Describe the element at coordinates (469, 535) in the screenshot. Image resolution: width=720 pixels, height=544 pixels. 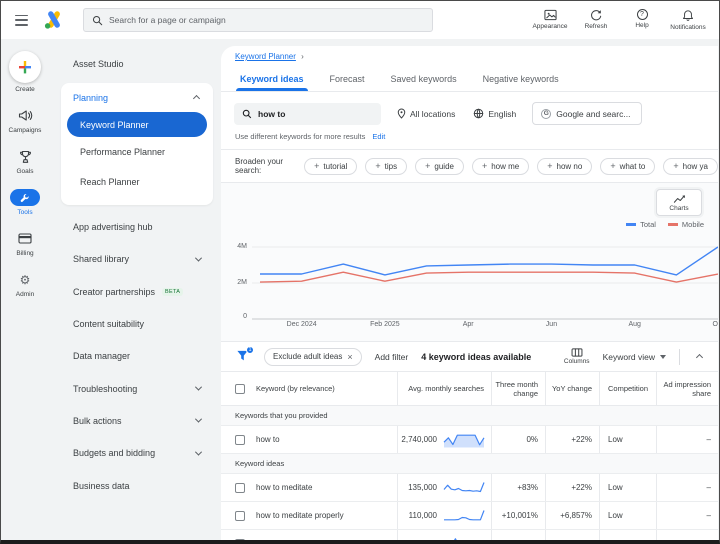
I see `table-row: how to make slime 33,100 +22% +27% Low –` at that location.